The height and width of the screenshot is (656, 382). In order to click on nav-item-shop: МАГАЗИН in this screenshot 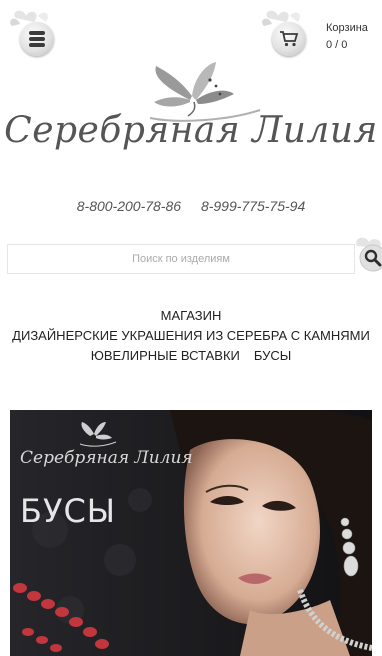, I will do `click(191, 315)`.